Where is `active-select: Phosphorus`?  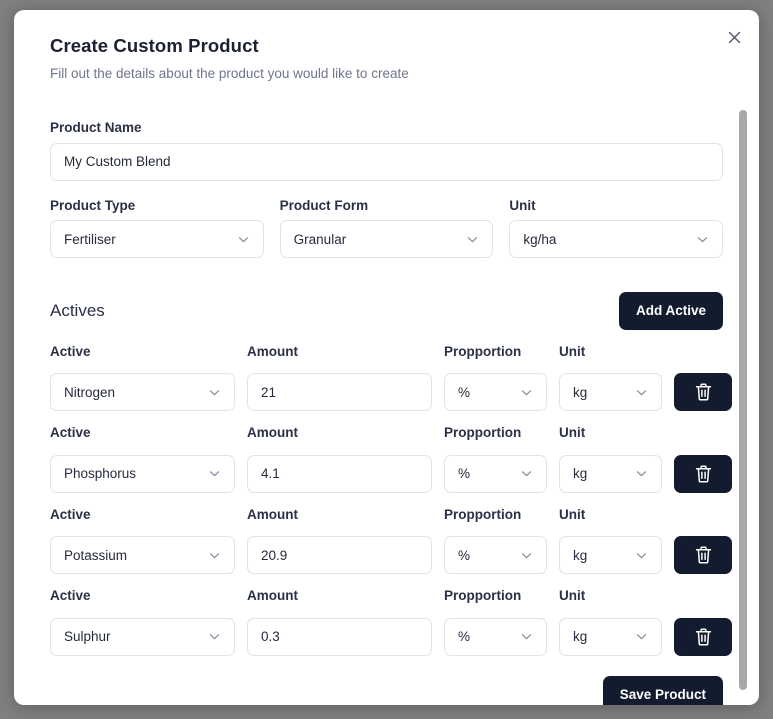
active-select: Phosphorus is located at coordinates (142, 473).